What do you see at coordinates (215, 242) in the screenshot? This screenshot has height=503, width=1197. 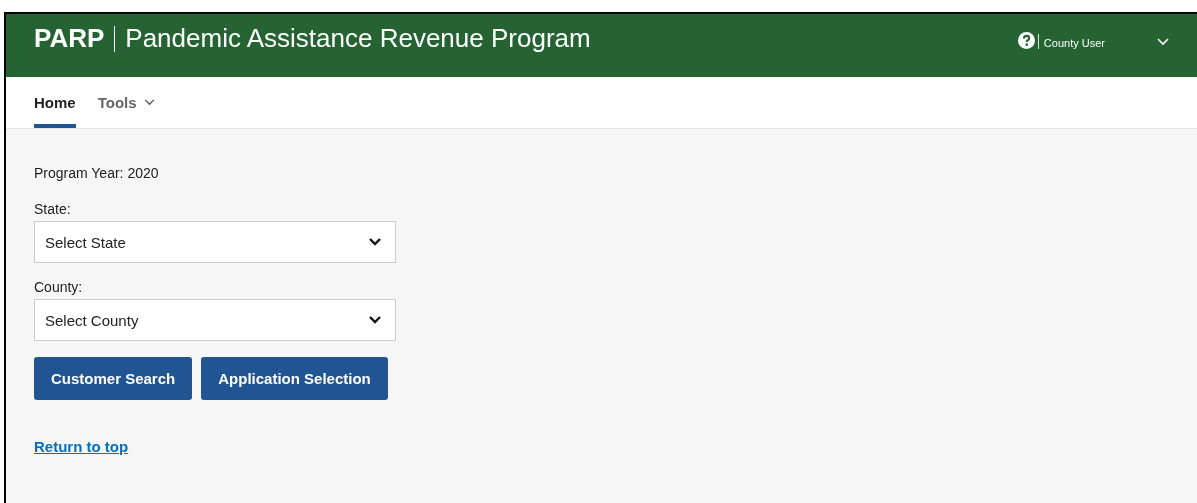 I see `select-dropdown: Select State` at bounding box center [215, 242].